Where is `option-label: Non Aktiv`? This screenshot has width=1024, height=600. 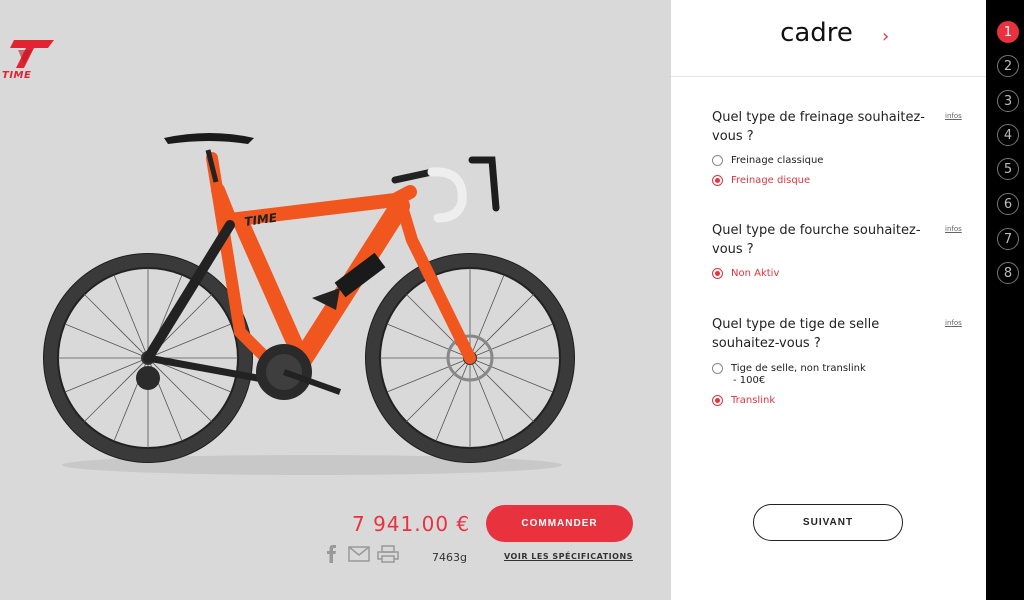 option-label: Non Aktiv is located at coordinates (755, 273).